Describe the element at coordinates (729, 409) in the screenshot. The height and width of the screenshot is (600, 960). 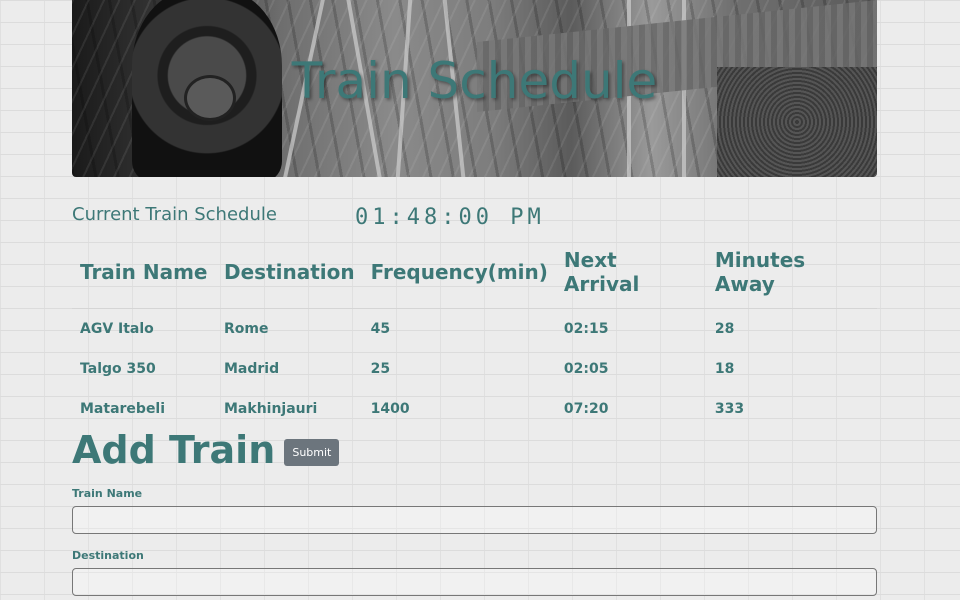
I see `cell-minutes-away: 333` at that location.